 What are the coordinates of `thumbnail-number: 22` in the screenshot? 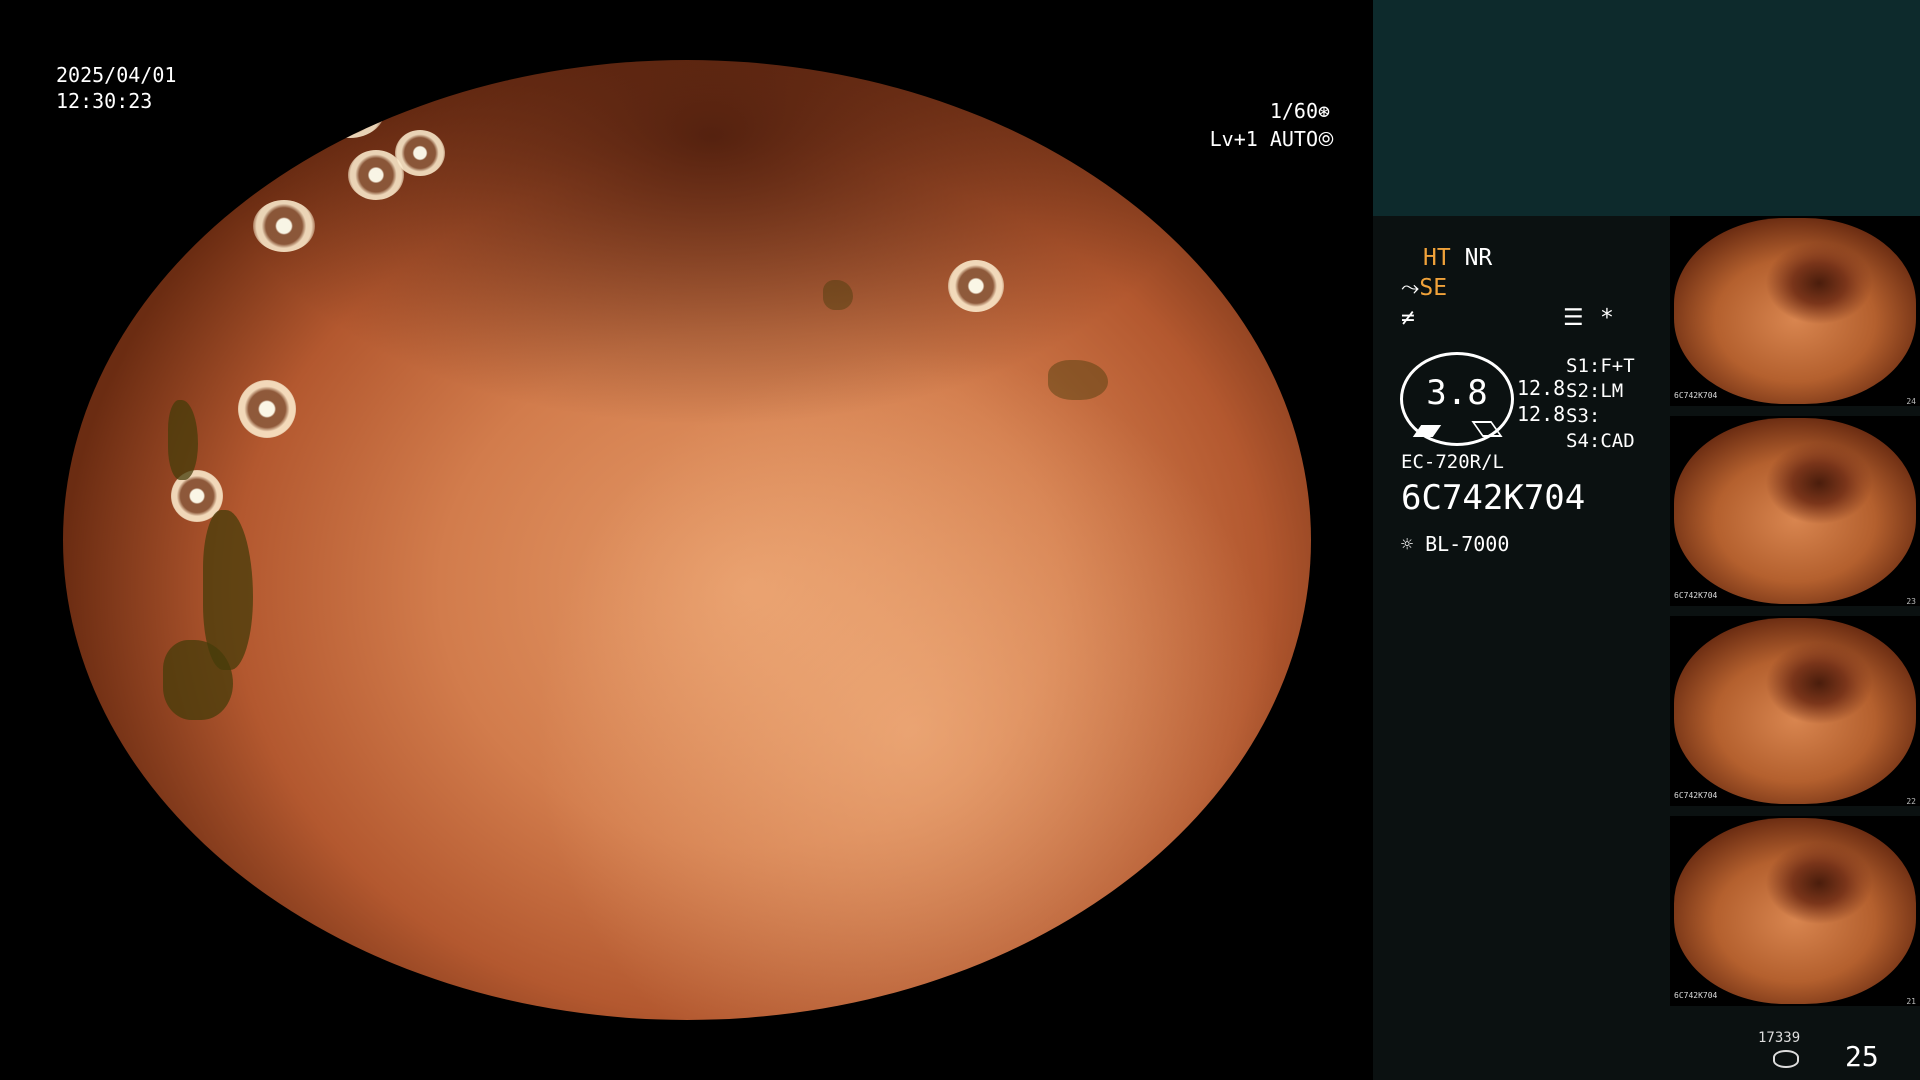 It's located at (1911, 801).